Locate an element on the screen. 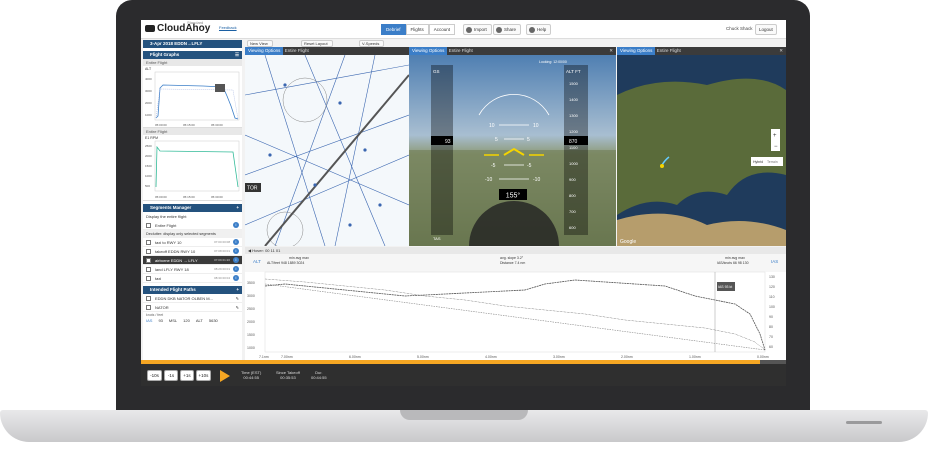  logout-button: Logout is located at coordinates (766, 29).